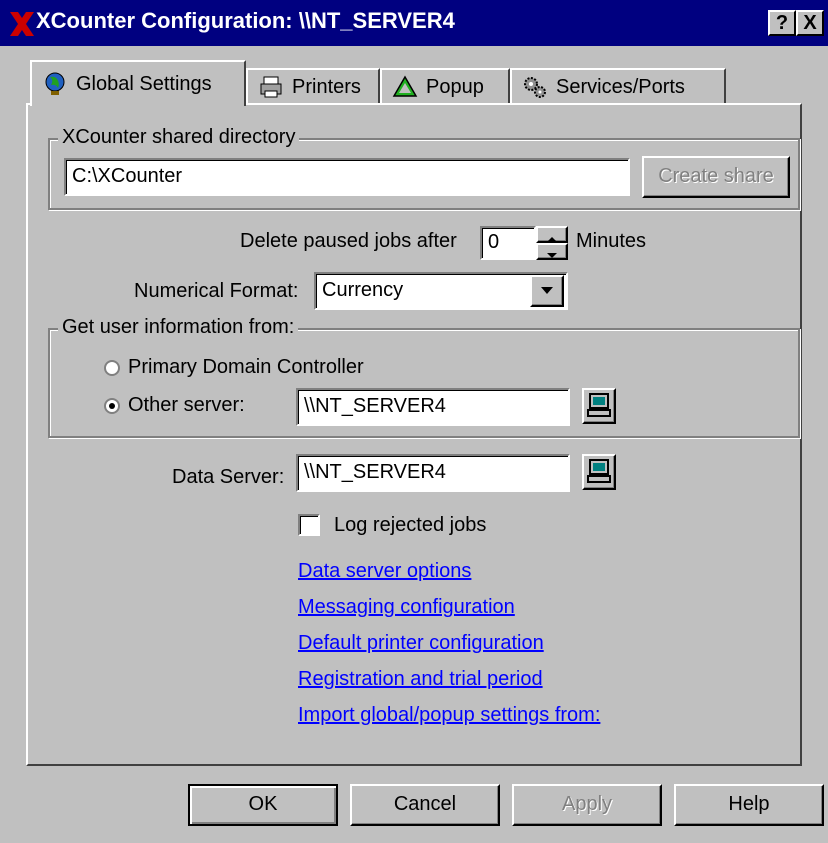  What do you see at coordinates (179, 137) in the screenshot?
I see `shared-directory-legend: XCounter shared directory` at bounding box center [179, 137].